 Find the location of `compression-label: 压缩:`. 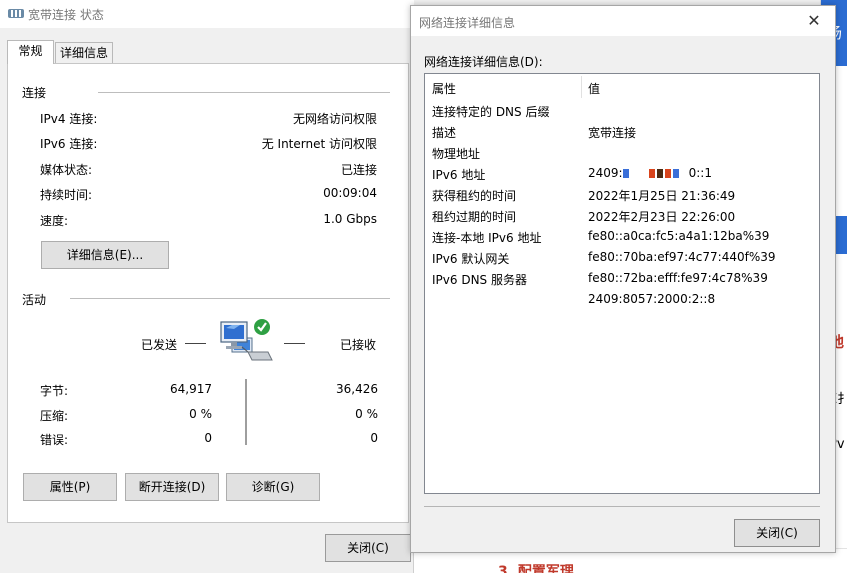

compression-label: 压缩: is located at coordinates (54, 416).